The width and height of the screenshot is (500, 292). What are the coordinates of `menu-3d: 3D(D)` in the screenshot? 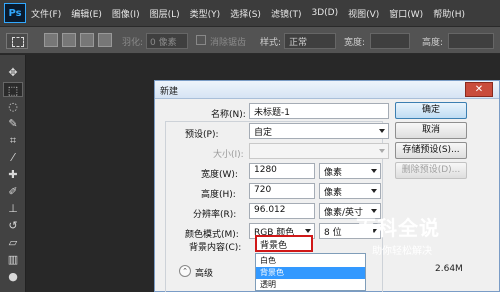 It's located at (324, 13).